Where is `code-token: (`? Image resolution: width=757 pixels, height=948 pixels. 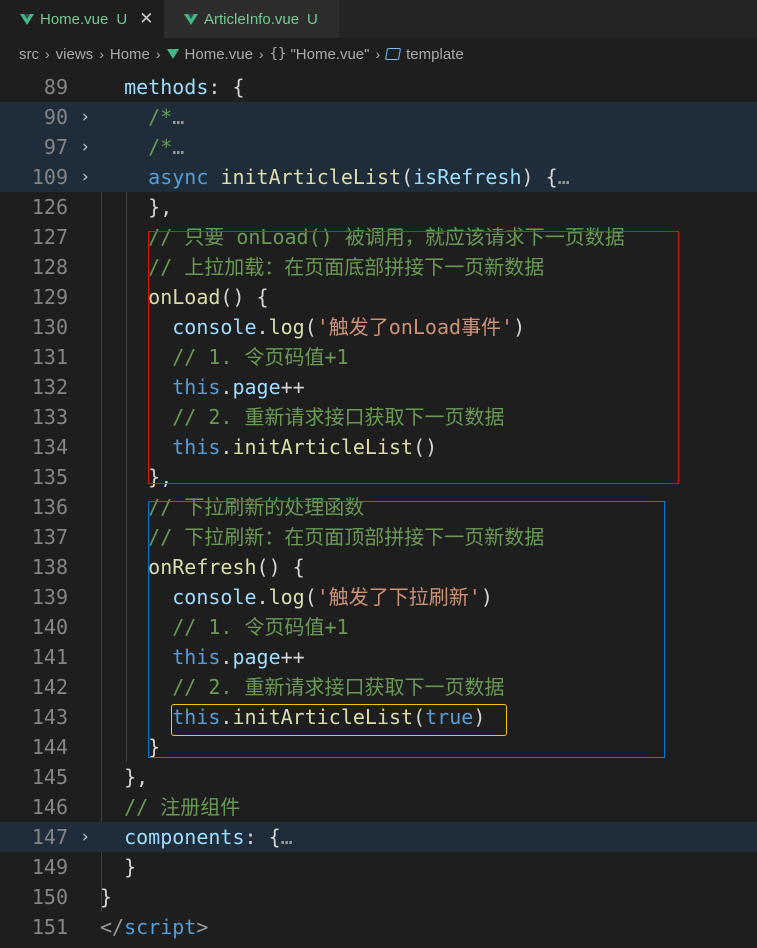 code-token: ( is located at coordinates (407, 177).